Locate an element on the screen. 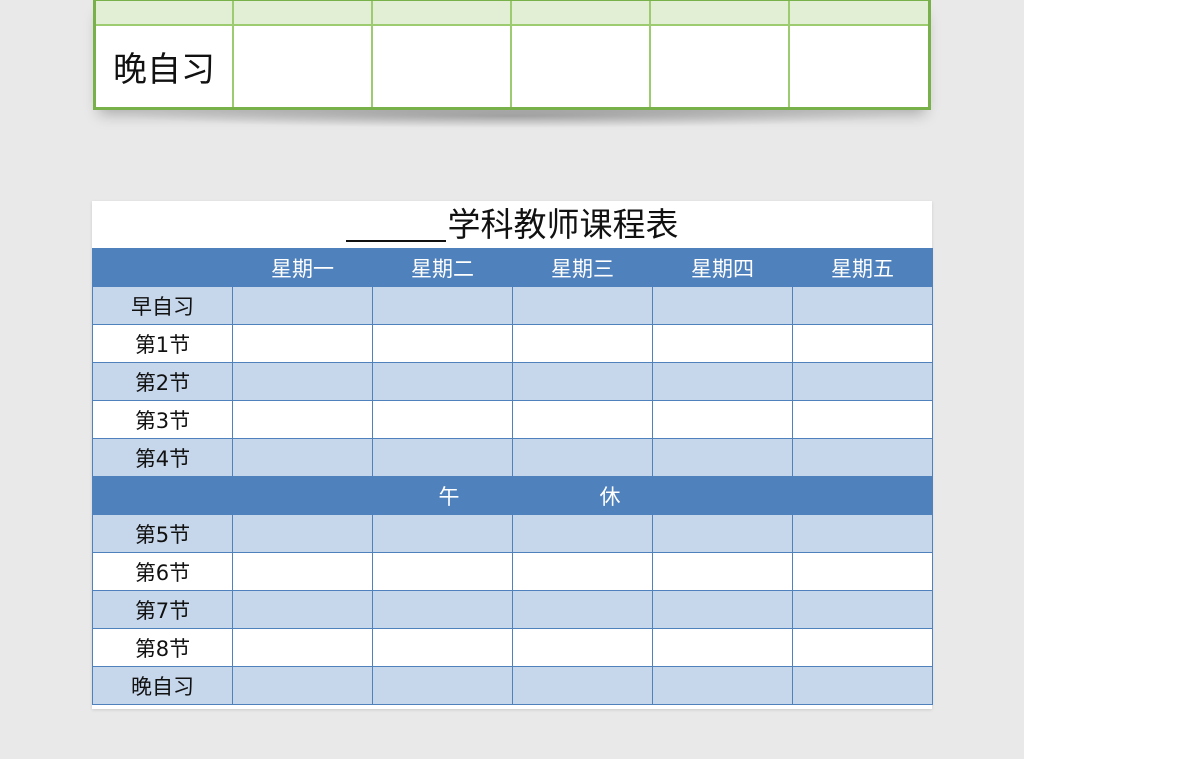  day-header: 星期四 is located at coordinates (722, 267).